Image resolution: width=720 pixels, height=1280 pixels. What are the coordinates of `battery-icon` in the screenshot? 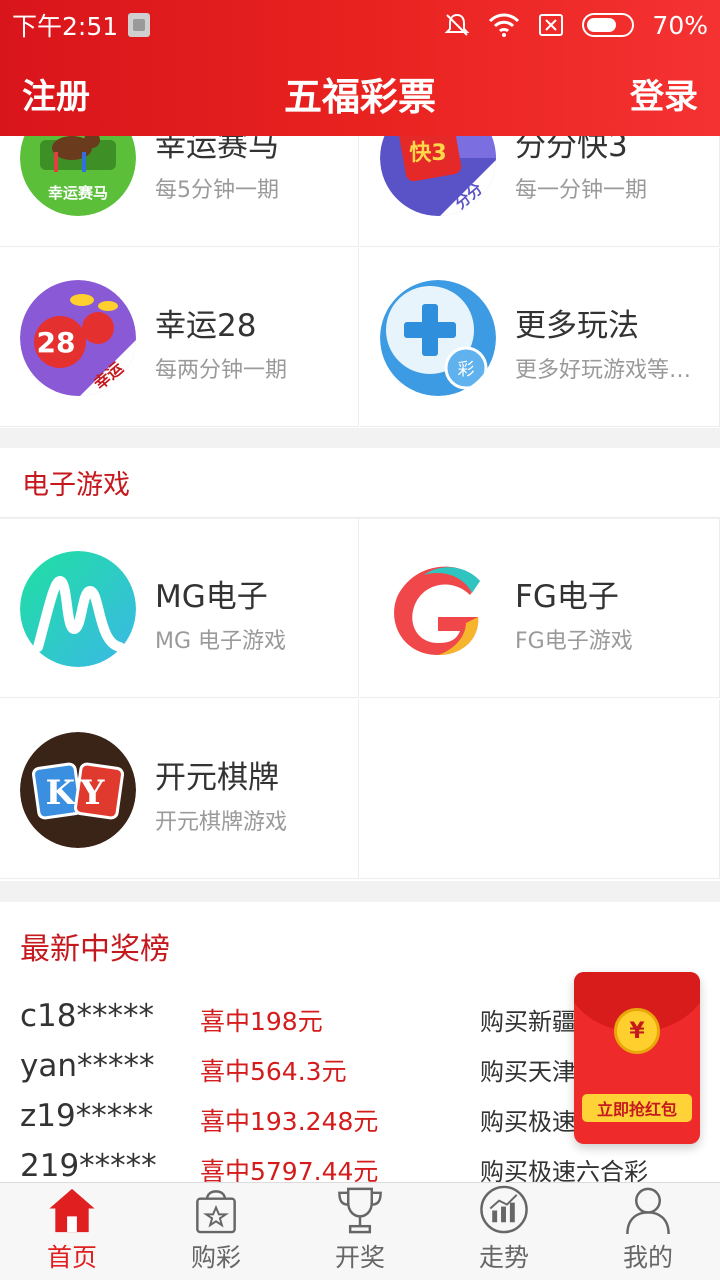 It's located at (608, 25).